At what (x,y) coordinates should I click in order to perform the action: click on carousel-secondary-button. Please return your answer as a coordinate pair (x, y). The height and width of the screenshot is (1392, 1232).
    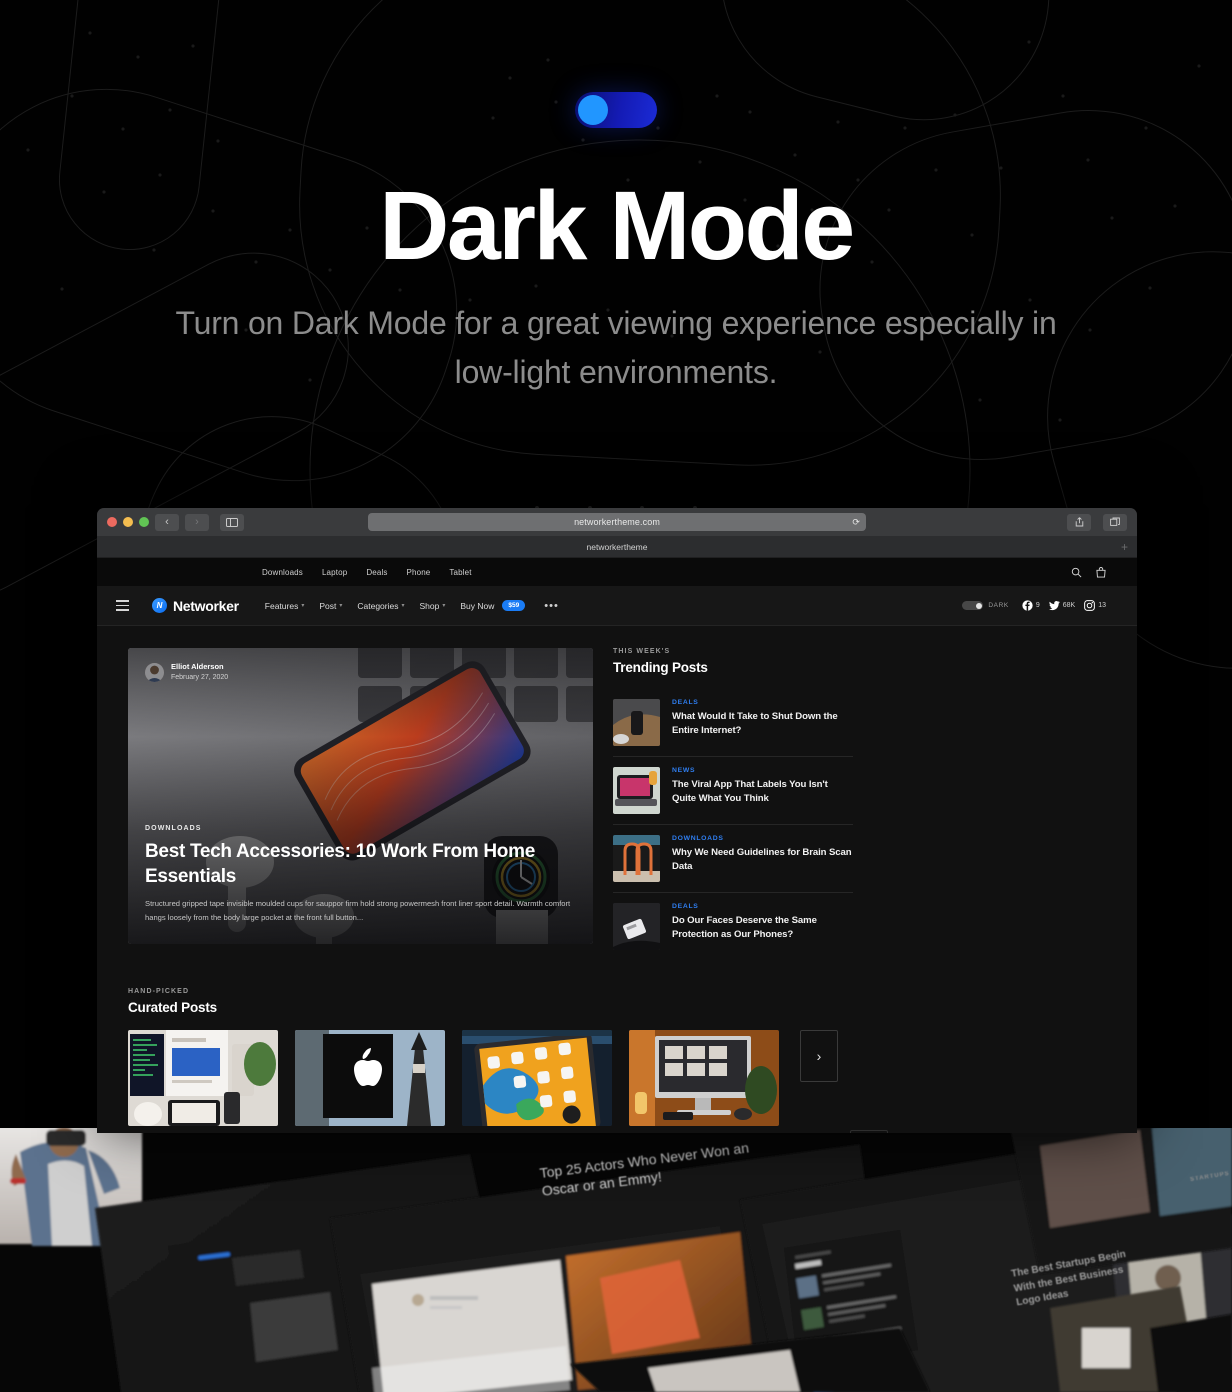
    Looking at the image, I should click on (869, 1131).